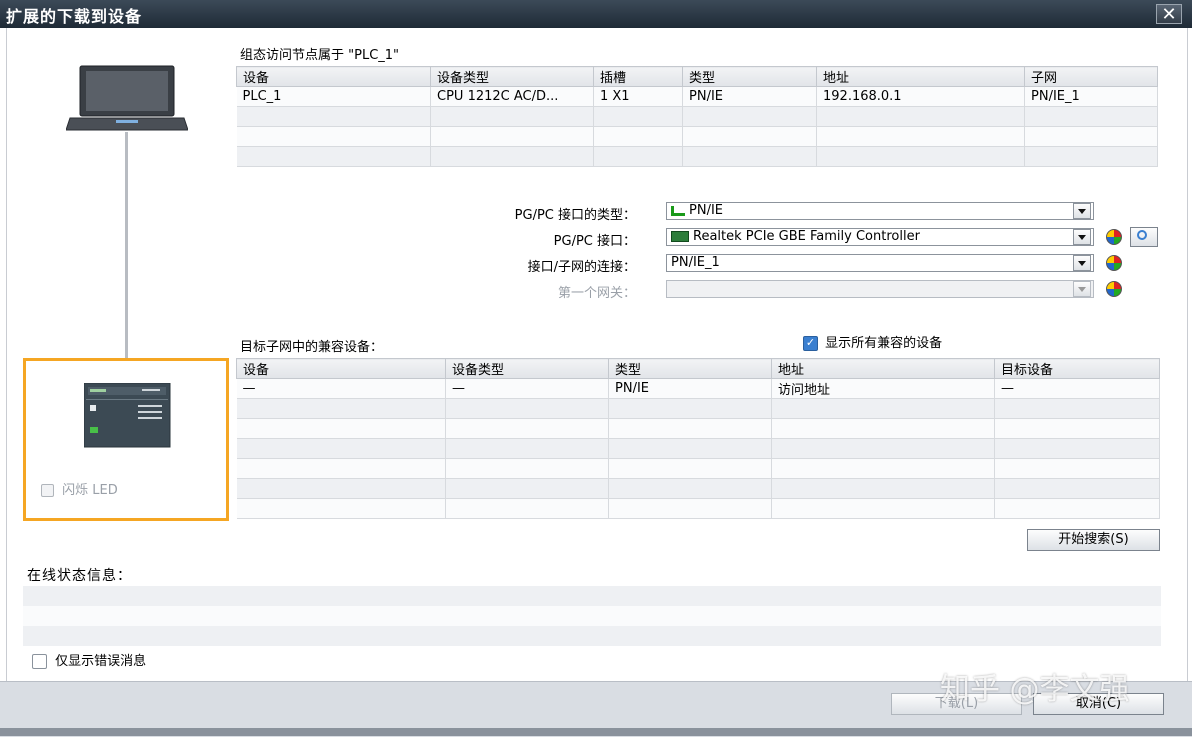  I want to click on subnet-connection-label: 接口/子网的连接：, so click(581, 267).